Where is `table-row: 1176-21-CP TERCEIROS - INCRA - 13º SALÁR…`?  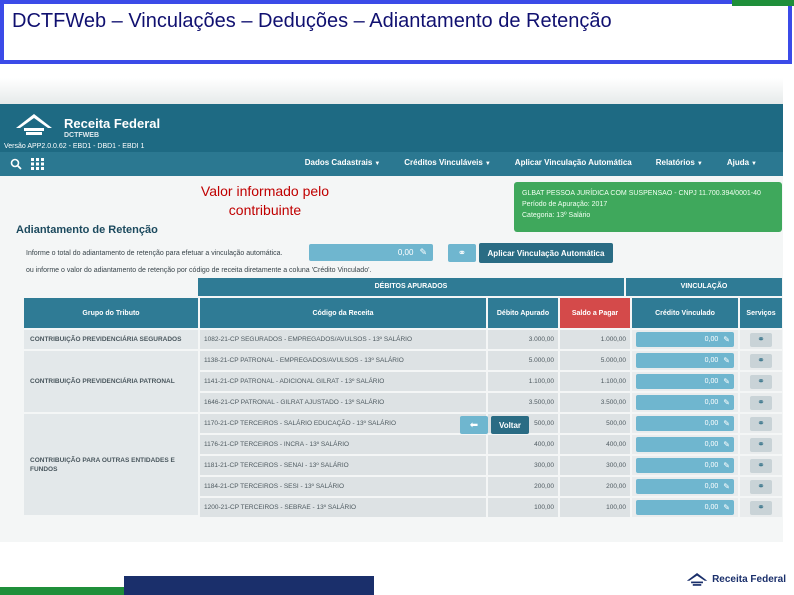
table-row: 1176-21-CP TERCEIROS - INCRA - 13º SALÁR… is located at coordinates (491, 444).